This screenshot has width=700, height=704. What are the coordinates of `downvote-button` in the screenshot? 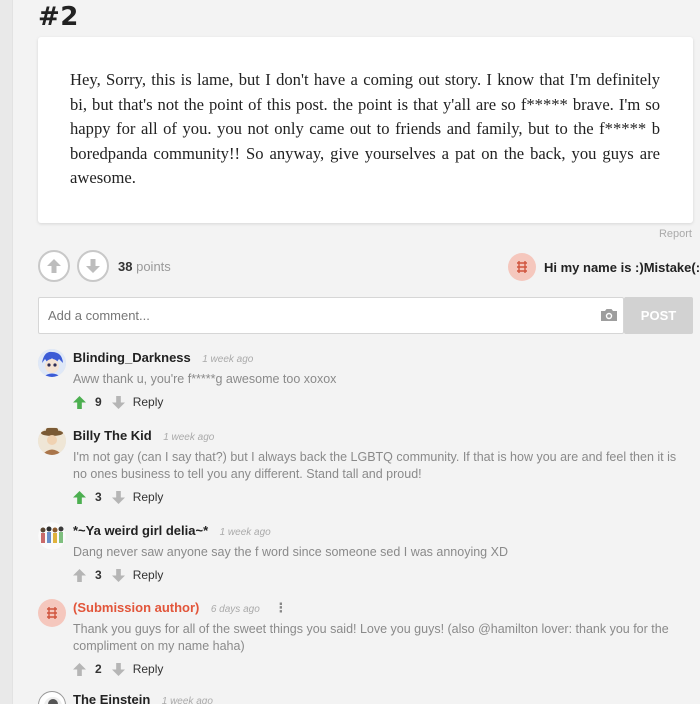 It's located at (93, 266).